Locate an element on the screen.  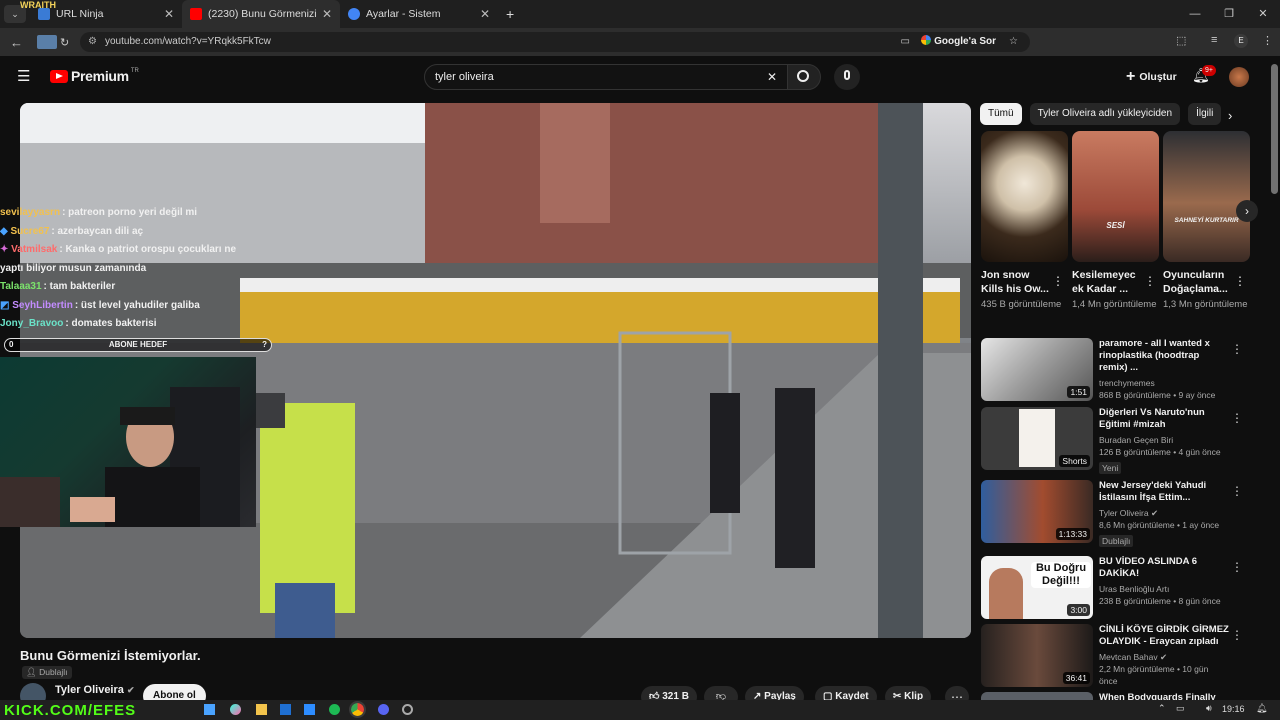
new-tab-icon: + is located at coordinates (510, 14).